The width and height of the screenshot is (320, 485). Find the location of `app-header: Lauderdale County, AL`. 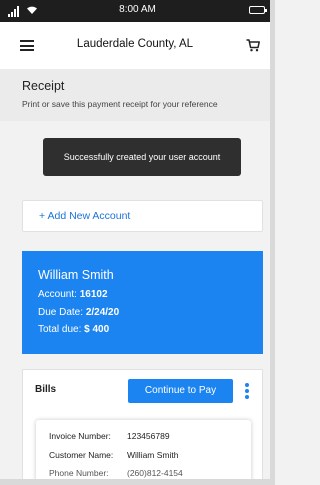

app-header: Lauderdale County, AL is located at coordinates (135, 45).